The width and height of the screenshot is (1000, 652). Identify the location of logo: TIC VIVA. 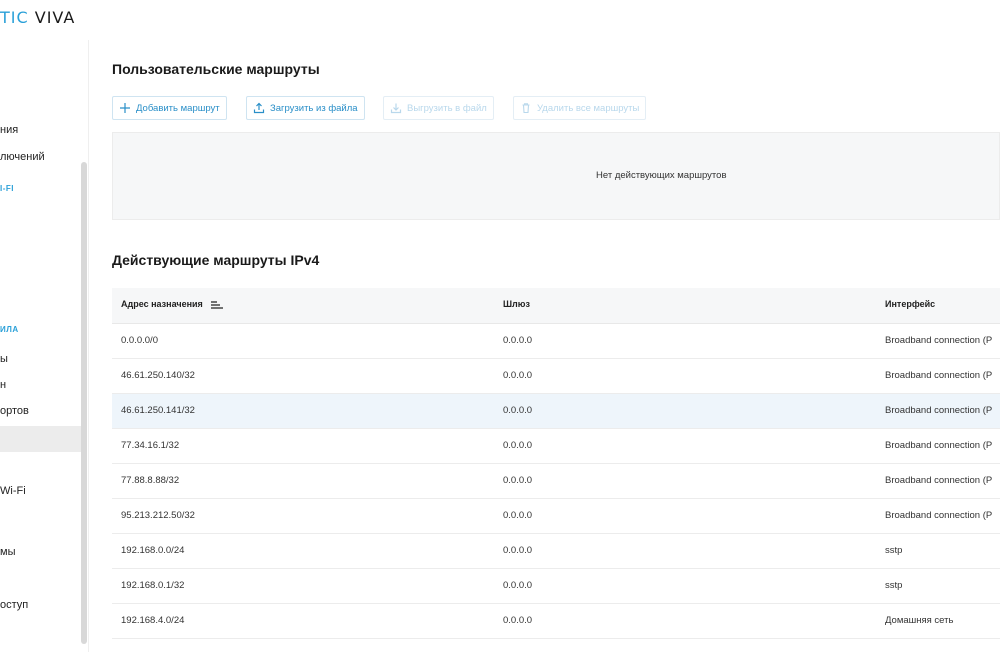
(37, 17).